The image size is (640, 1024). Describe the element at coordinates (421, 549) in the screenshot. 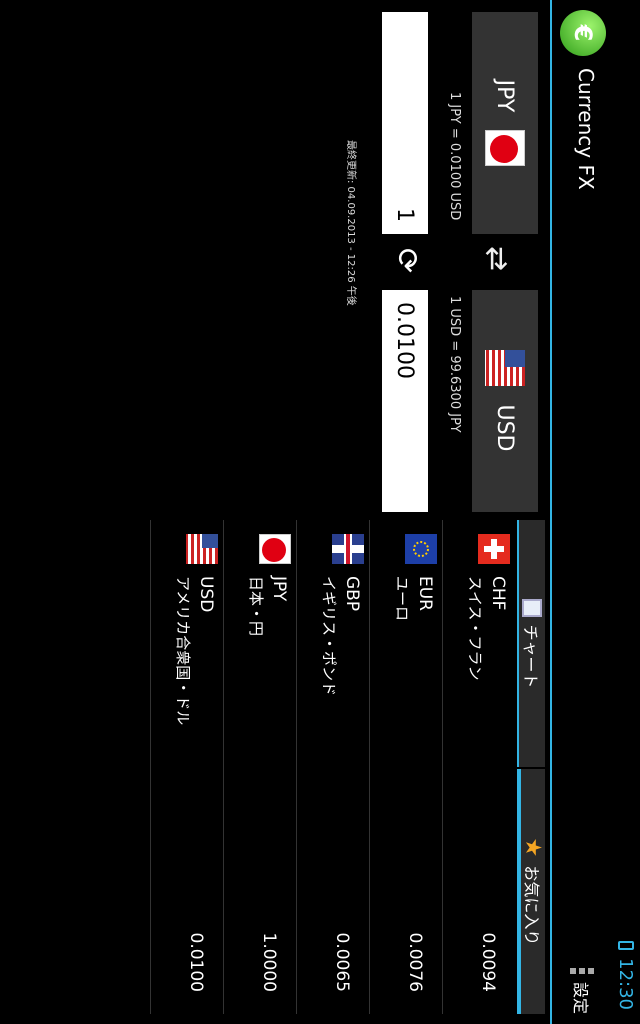

I see `eu-flag-icon` at that location.